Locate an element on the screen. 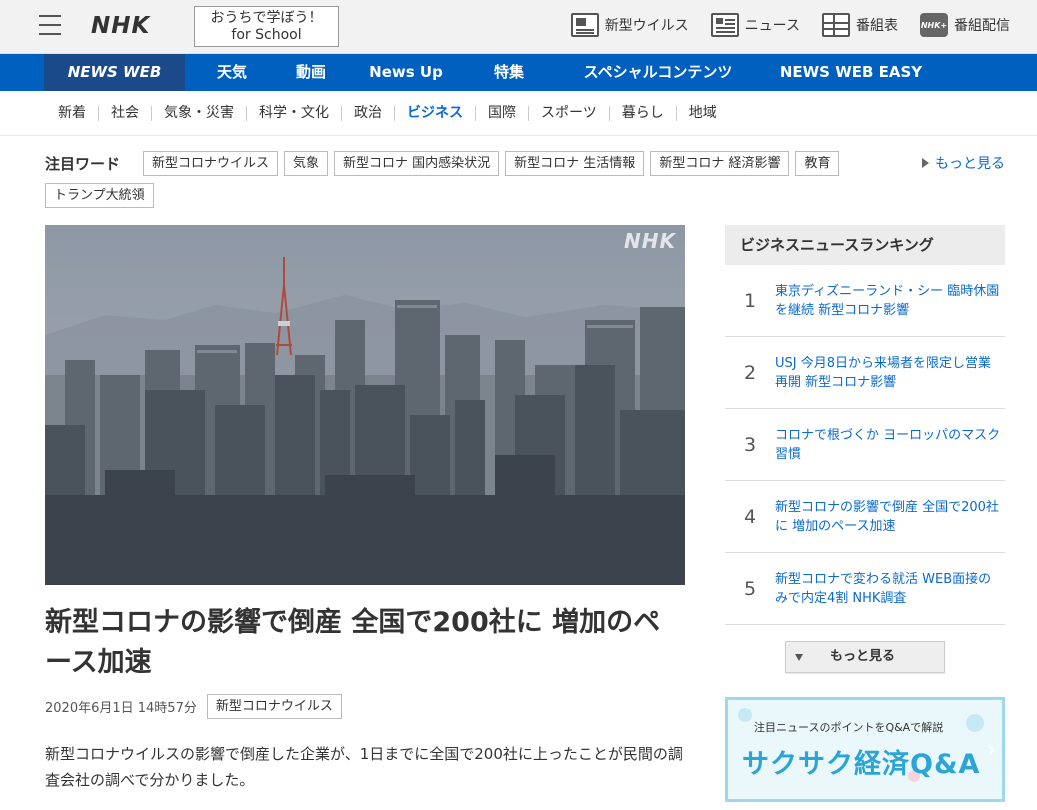 The height and width of the screenshot is (810, 1037). category-weather-disaster: 気象・災害 is located at coordinates (198, 113).